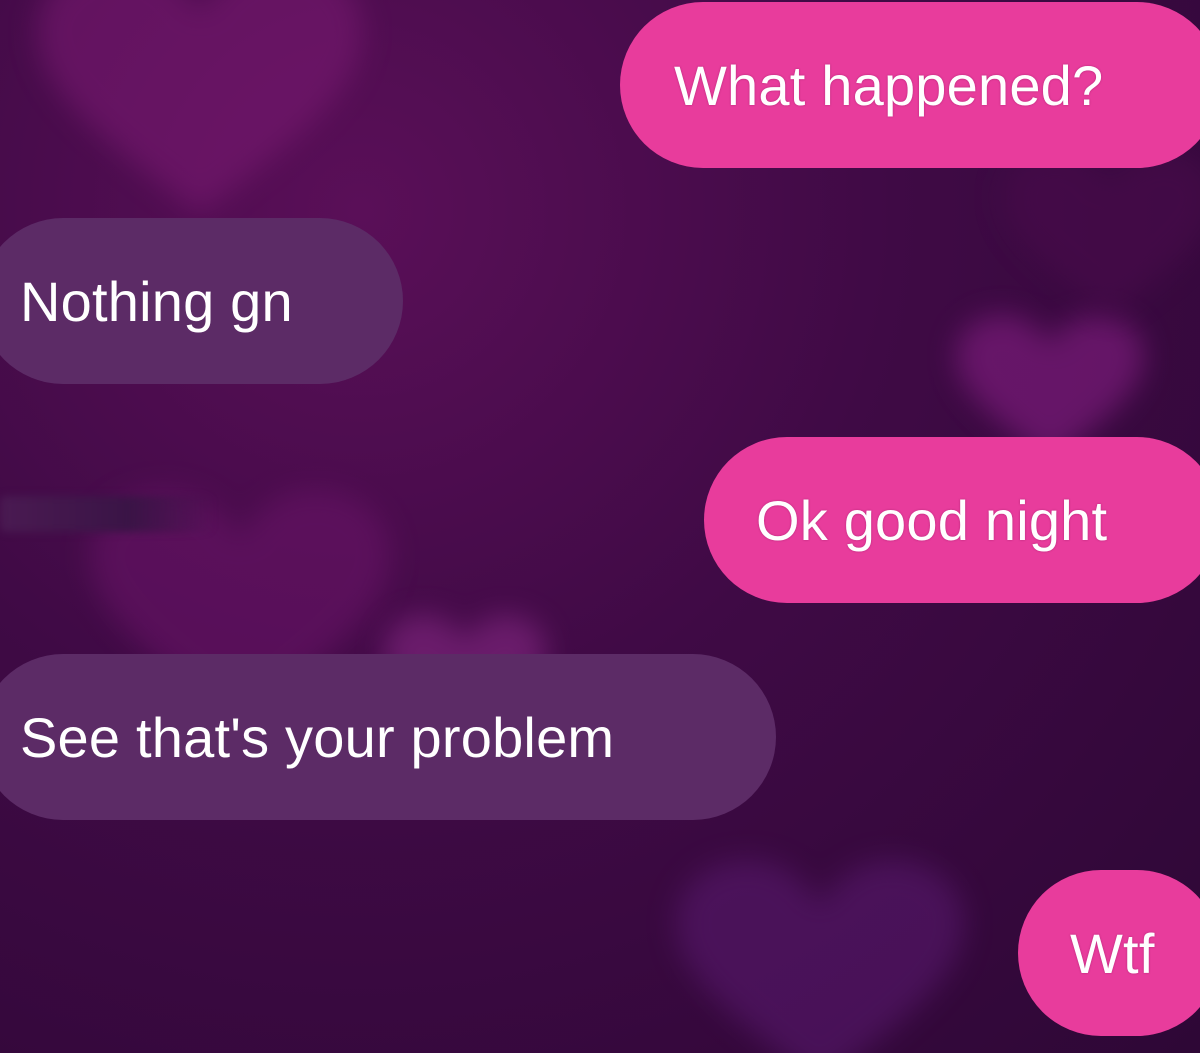 This screenshot has height=1053, width=1200. I want to click on message-bubble-sent: Ok good night, so click(952, 520).